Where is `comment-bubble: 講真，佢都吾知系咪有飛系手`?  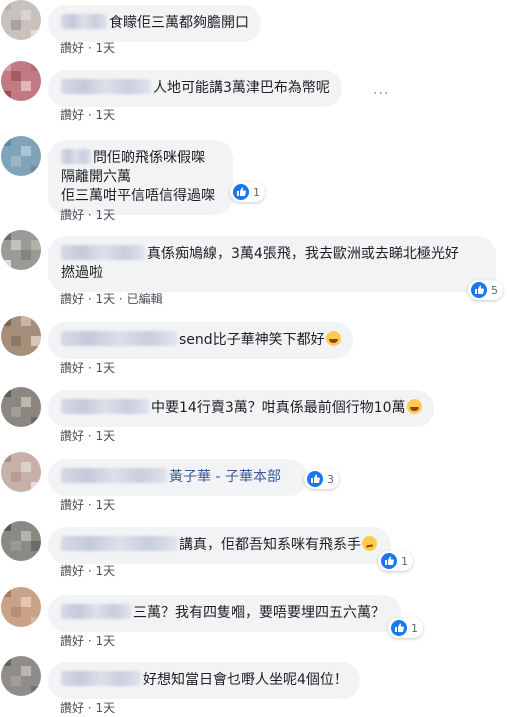 comment-bubble: 講真，佢都吾知系咪有飛系手 is located at coordinates (219, 545).